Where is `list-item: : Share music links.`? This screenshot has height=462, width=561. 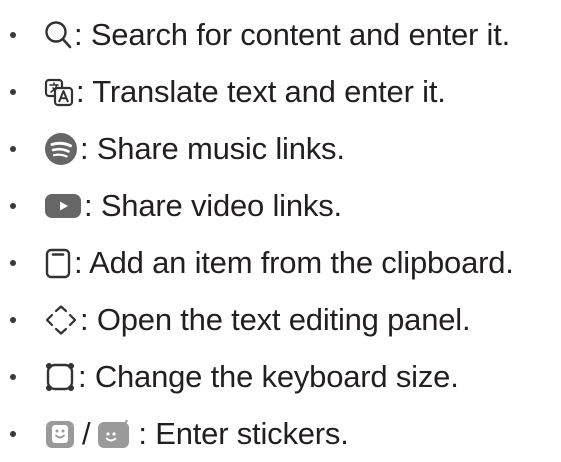
list-item: : Share music links. is located at coordinates (280, 148).